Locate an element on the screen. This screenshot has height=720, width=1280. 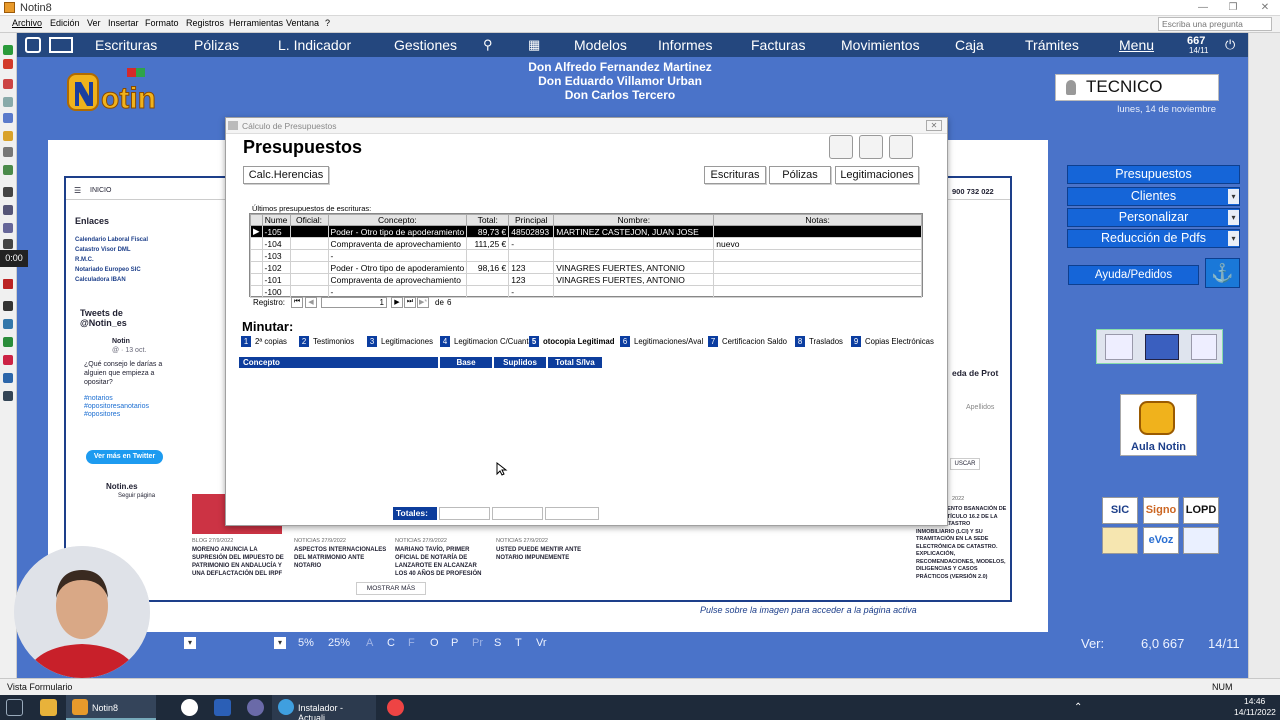
word-icon is located at coordinates (222, 707).